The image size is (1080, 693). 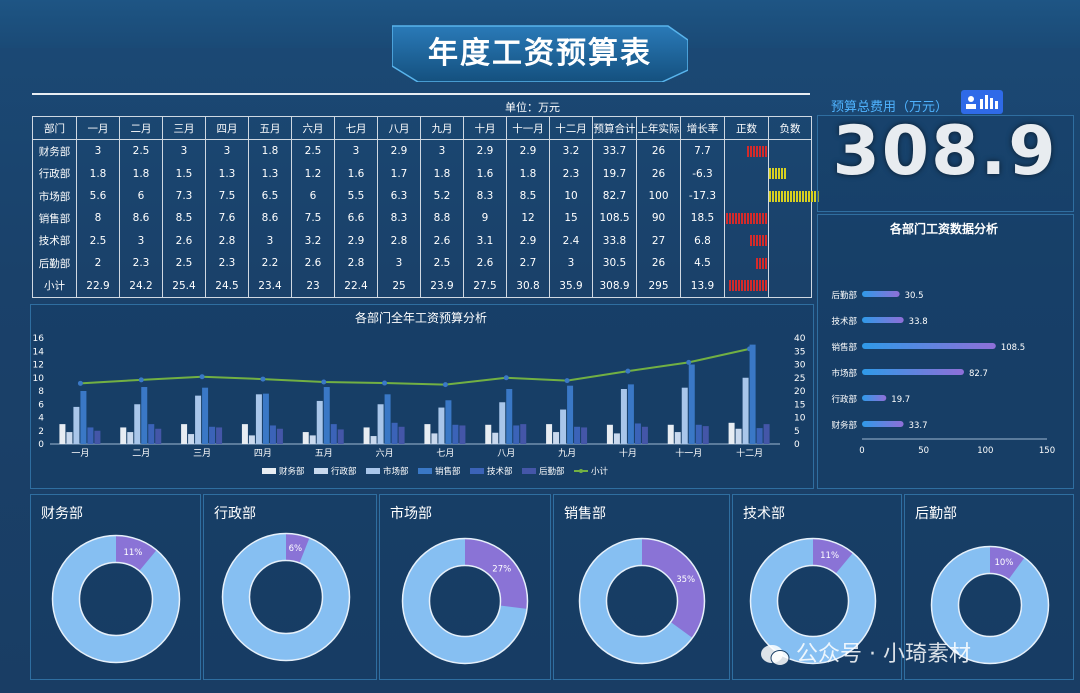 I want to click on donut-inner-ring, so click(x=286, y=597).